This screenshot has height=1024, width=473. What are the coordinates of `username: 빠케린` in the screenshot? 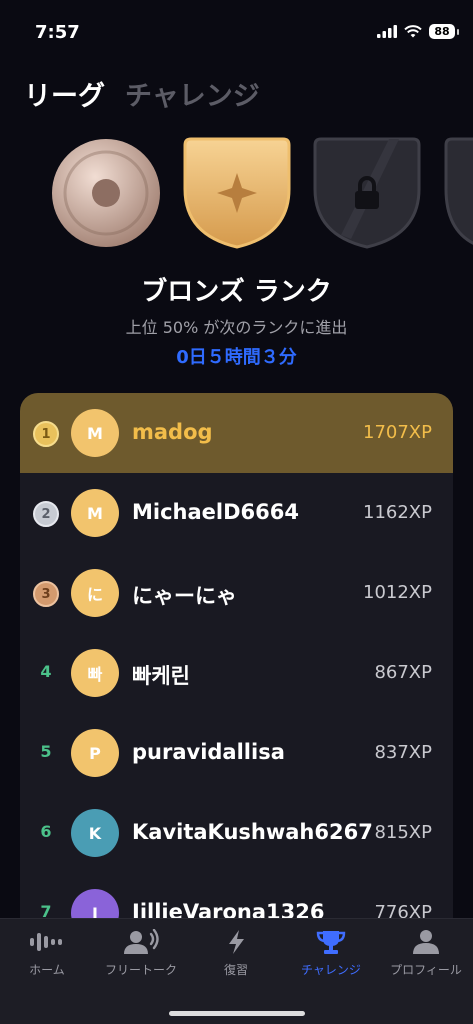 It's located at (161, 676).